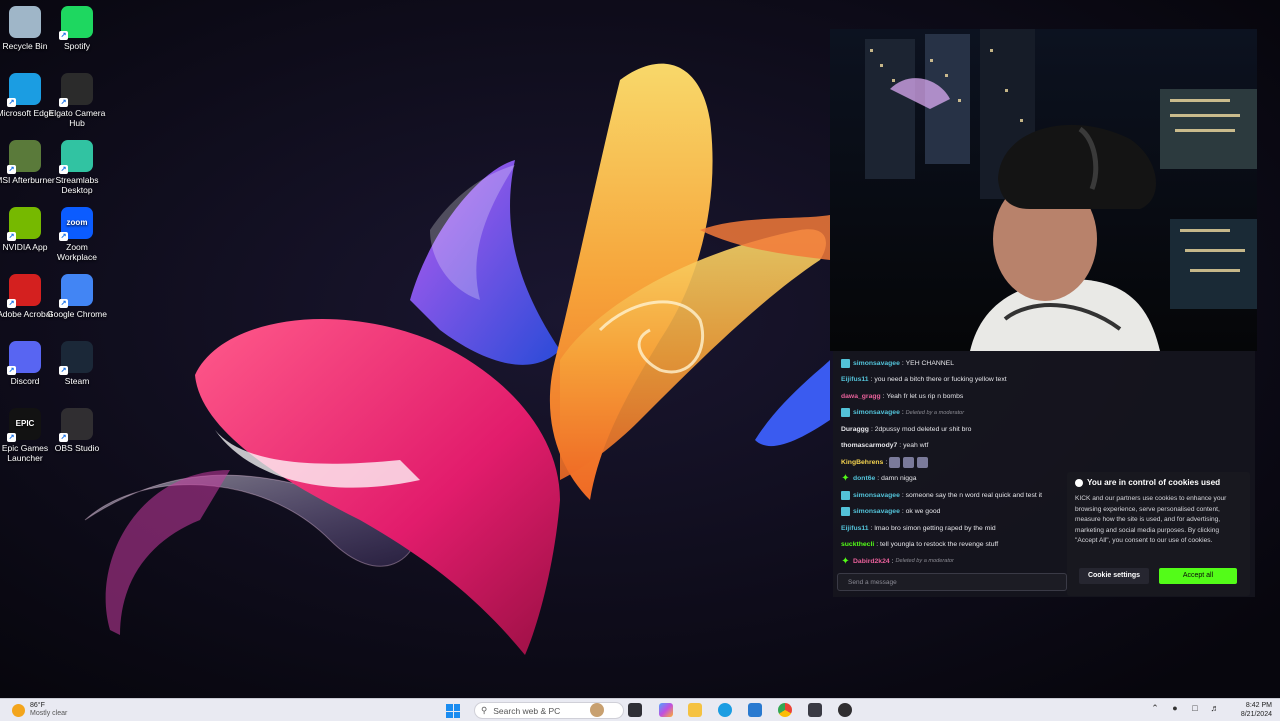  Describe the element at coordinates (25, 247) in the screenshot. I see `desktop-icon-label: NVIDIA App` at that location.